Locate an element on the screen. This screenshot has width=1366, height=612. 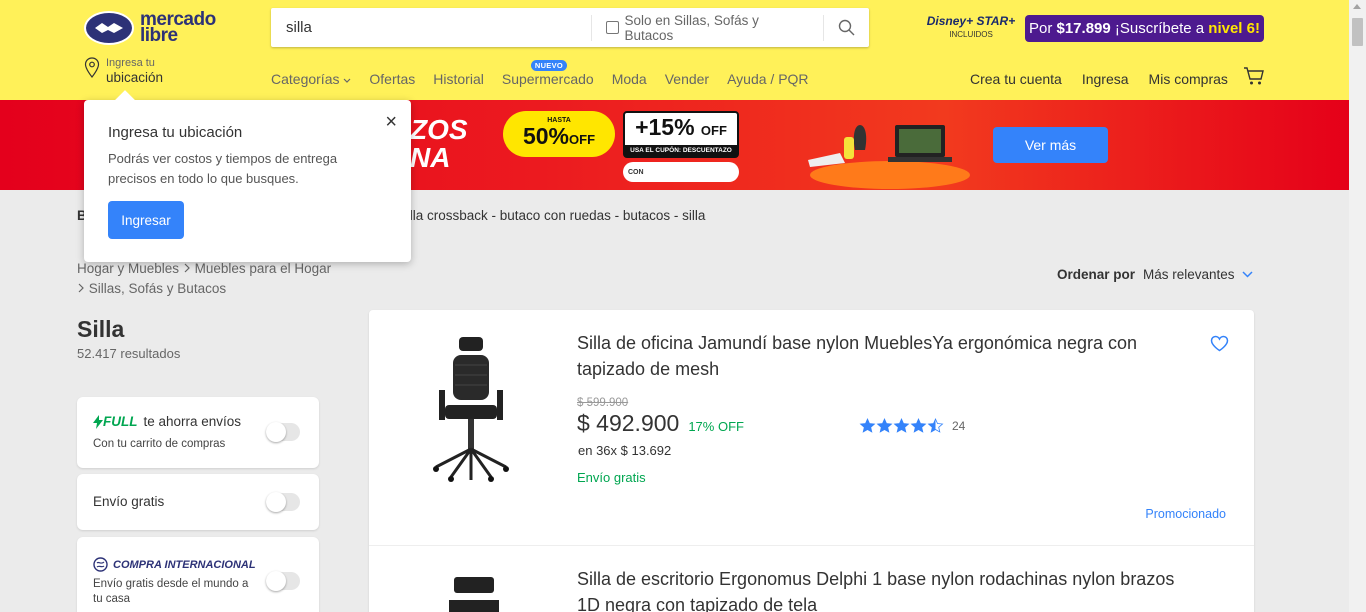
product-rating: 24 is located at coordinates (912, 425).